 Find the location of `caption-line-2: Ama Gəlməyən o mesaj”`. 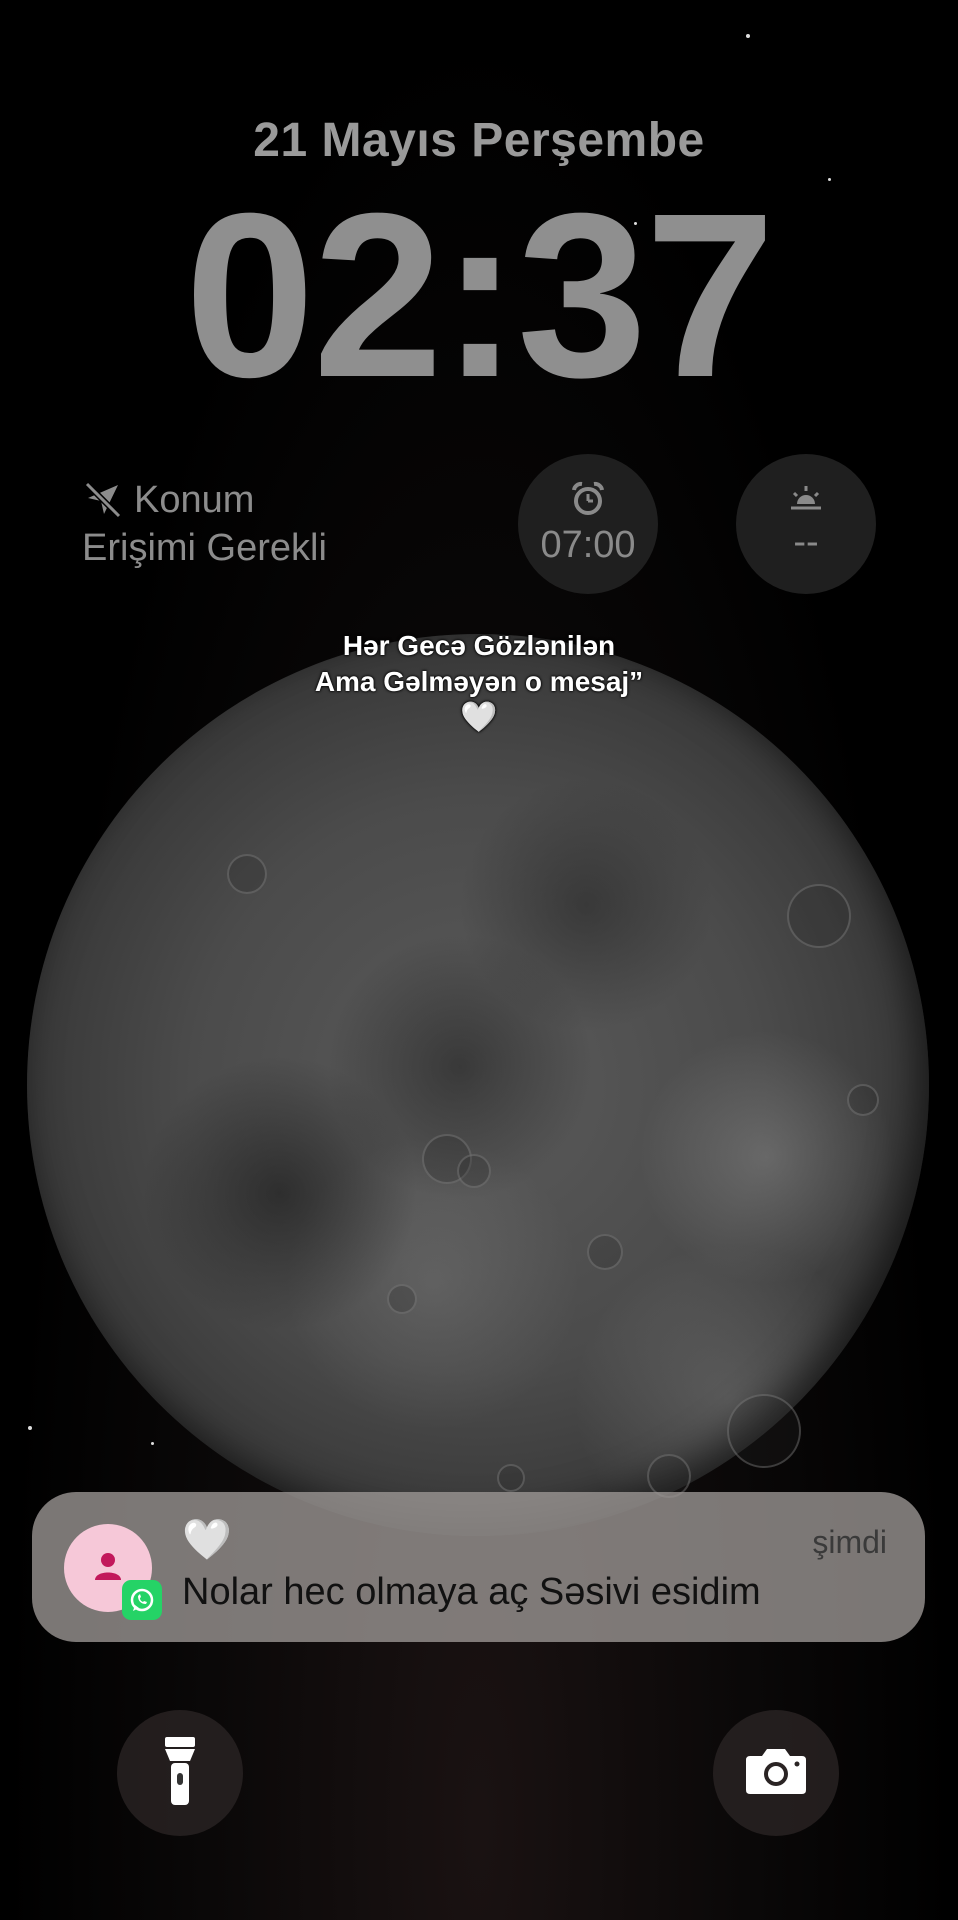

caption-line-2: Ama Gəlməyən o mesaj” is located at coordinates (479, 681).